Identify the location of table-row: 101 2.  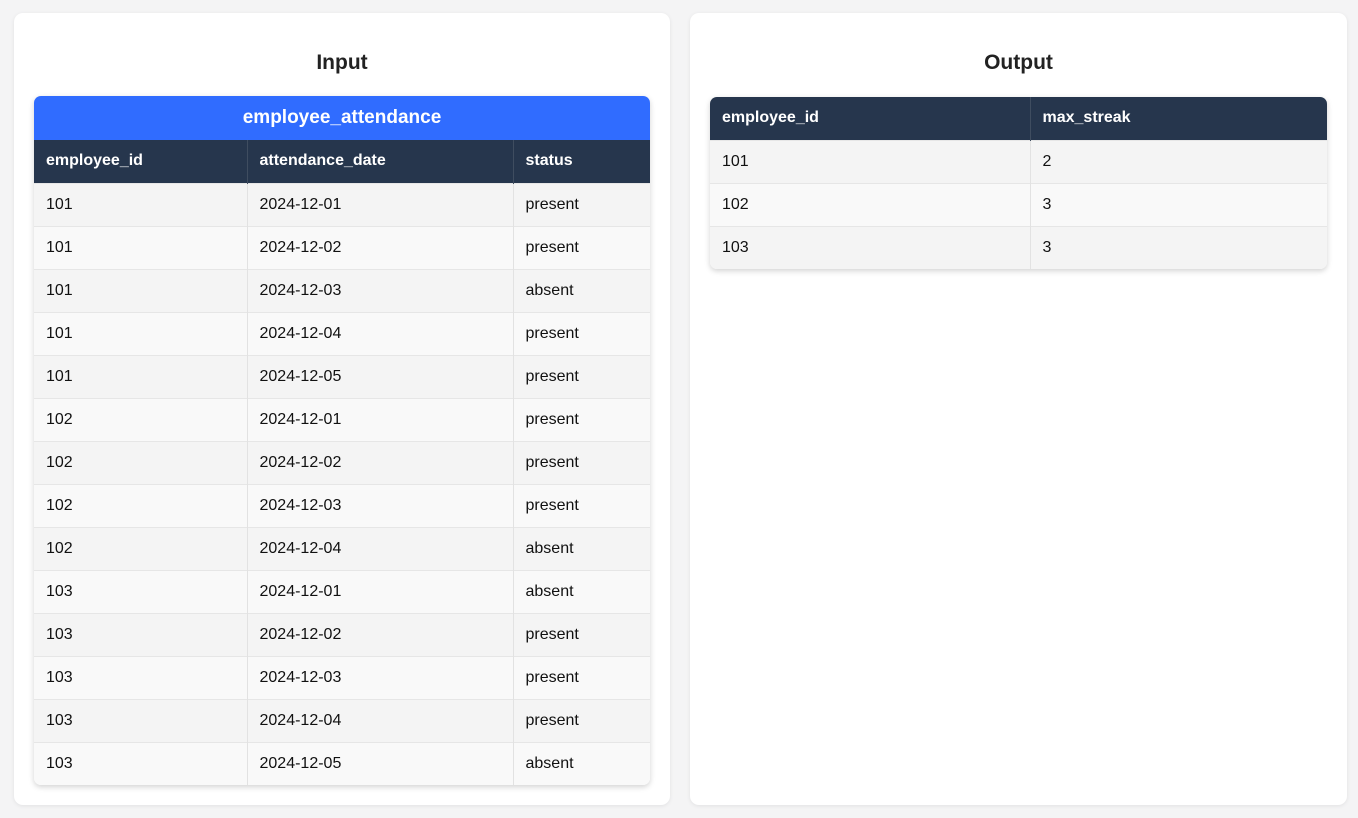
(1018, 161).